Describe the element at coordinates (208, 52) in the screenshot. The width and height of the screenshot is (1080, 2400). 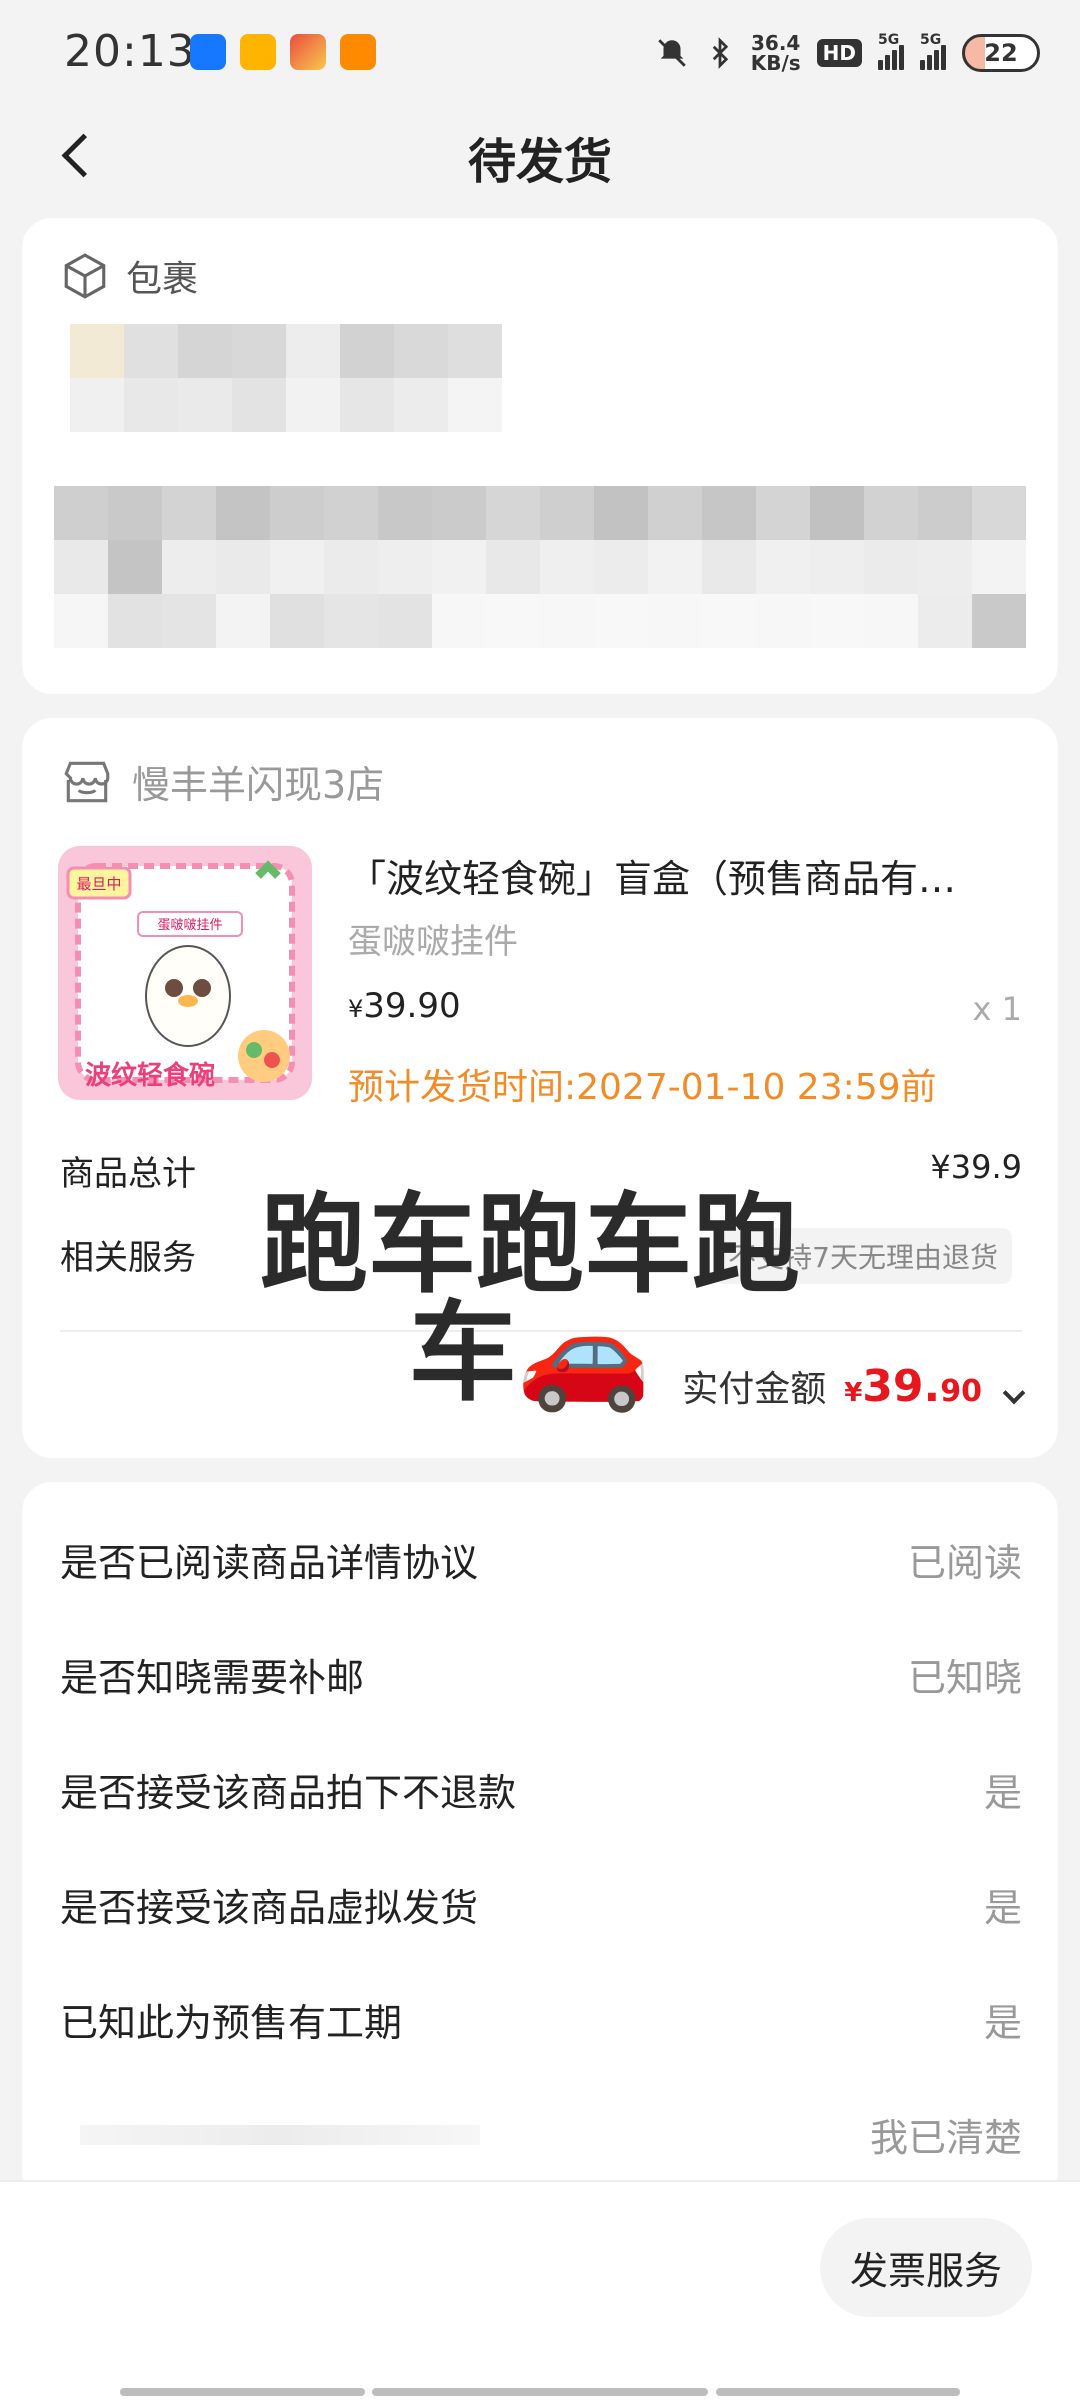
I see `alipay-icon` at that location.